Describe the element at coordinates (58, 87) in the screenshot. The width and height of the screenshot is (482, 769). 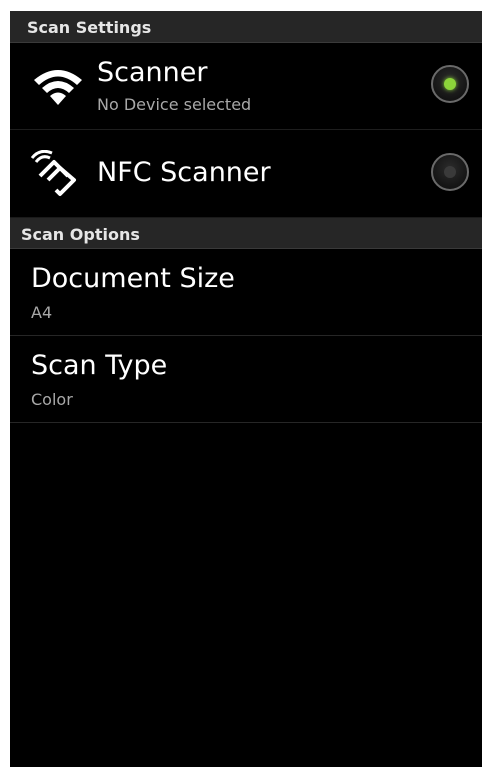
I see `wifi-icon` at that location.